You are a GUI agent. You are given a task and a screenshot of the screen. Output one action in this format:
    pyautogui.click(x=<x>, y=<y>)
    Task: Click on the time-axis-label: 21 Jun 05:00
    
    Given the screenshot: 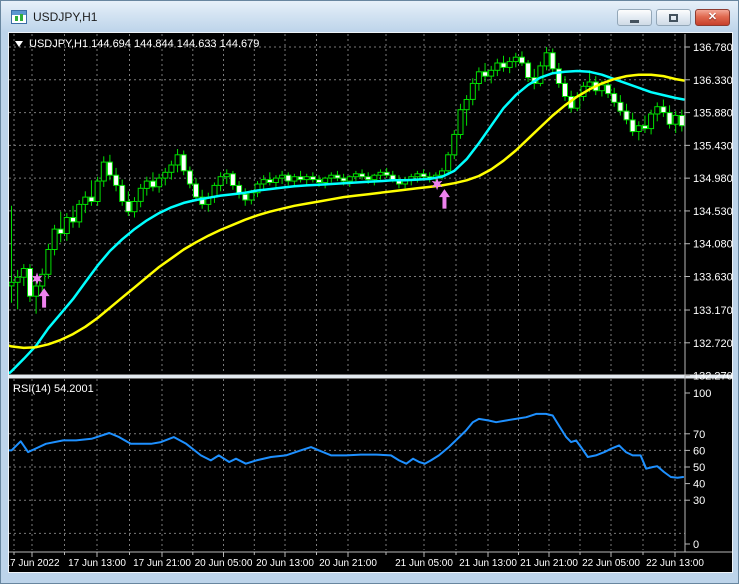 What is the action you would take?
    pyautogui.click(x=424, y=563)
    